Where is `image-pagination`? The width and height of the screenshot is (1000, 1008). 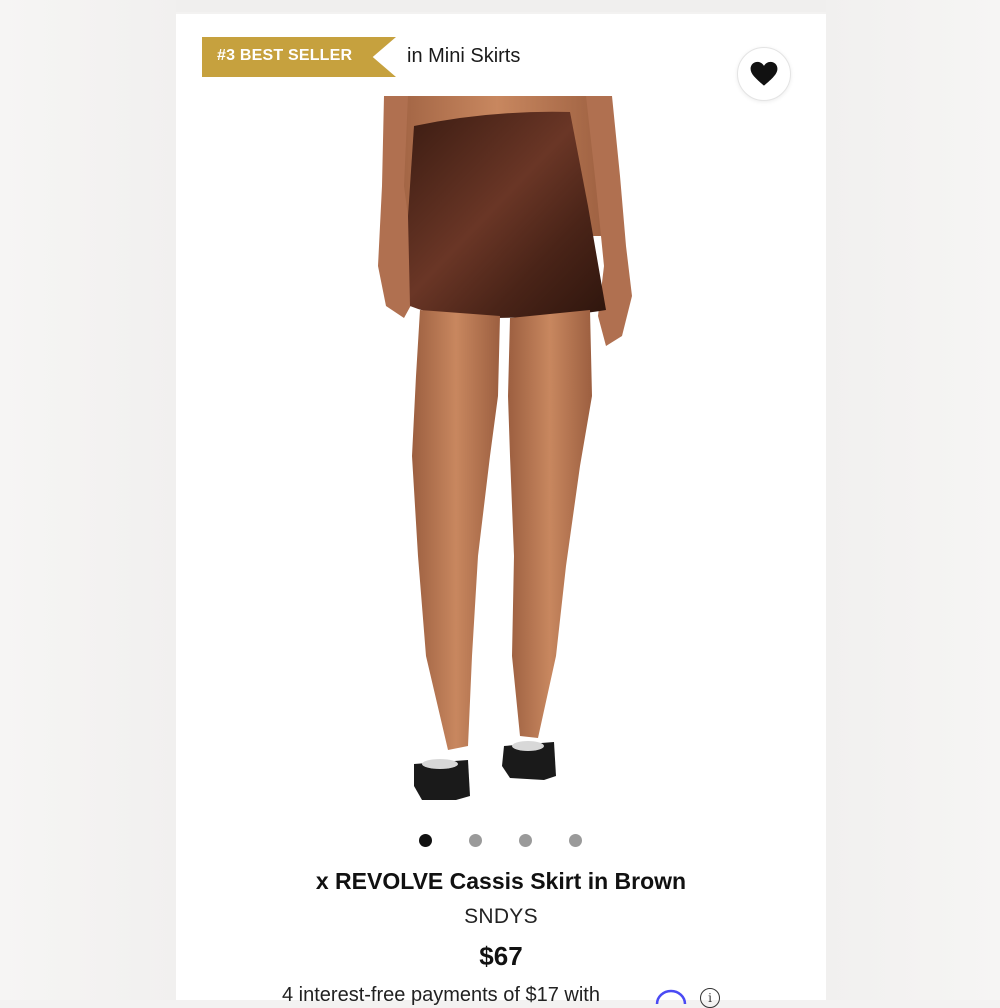 image-pagination is located at coordinates (501, 841).